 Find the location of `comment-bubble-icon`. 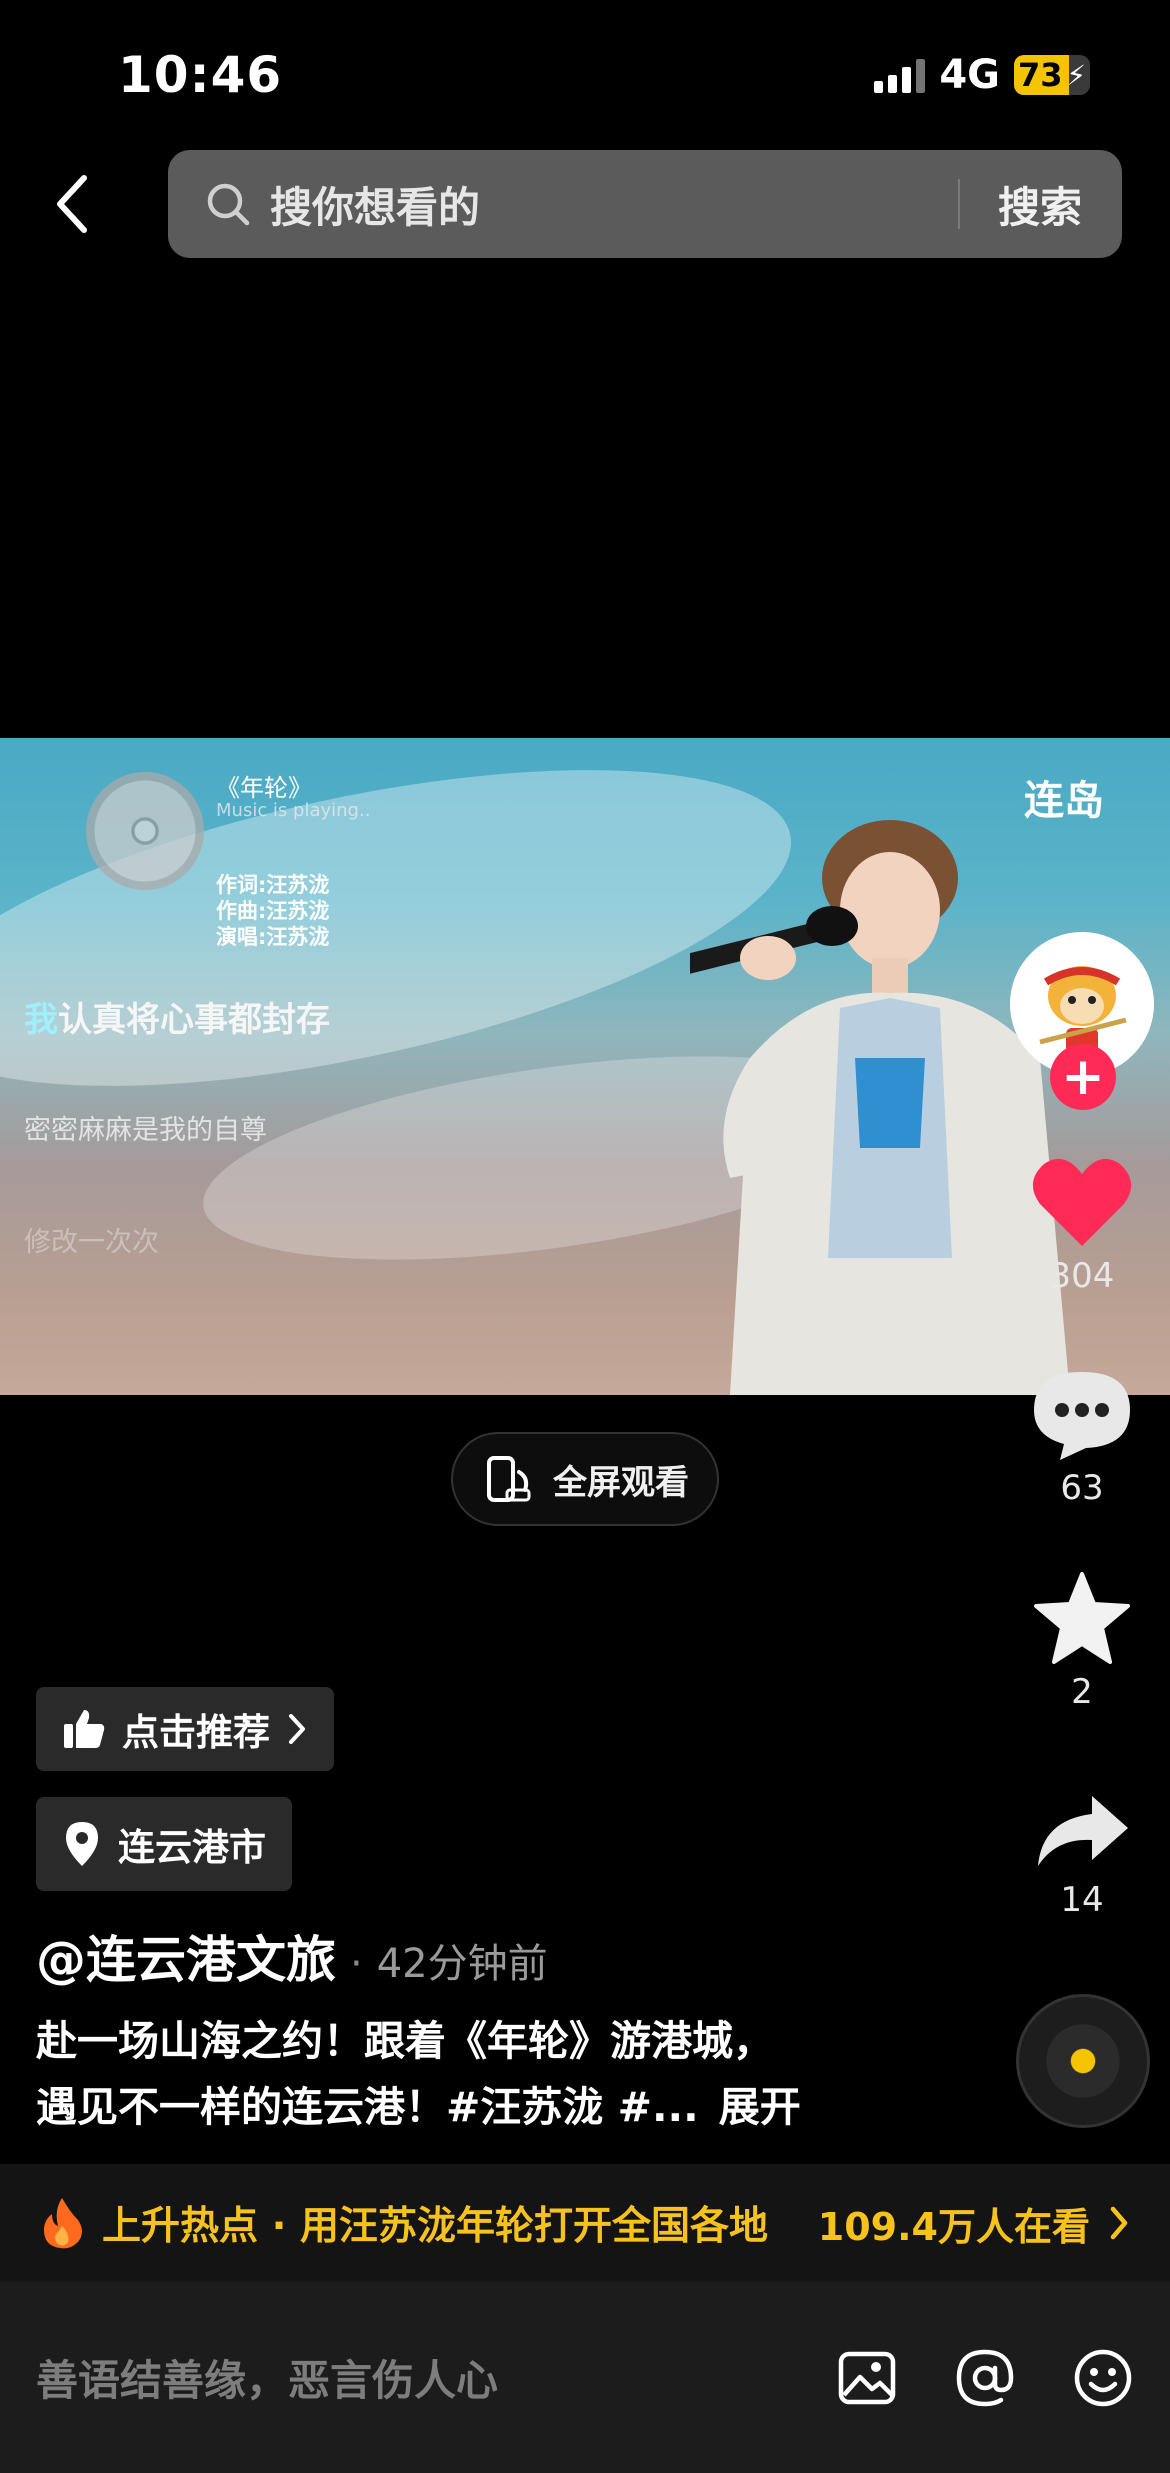

comment-bubble-icon is located at coordinates (1082, 1416).